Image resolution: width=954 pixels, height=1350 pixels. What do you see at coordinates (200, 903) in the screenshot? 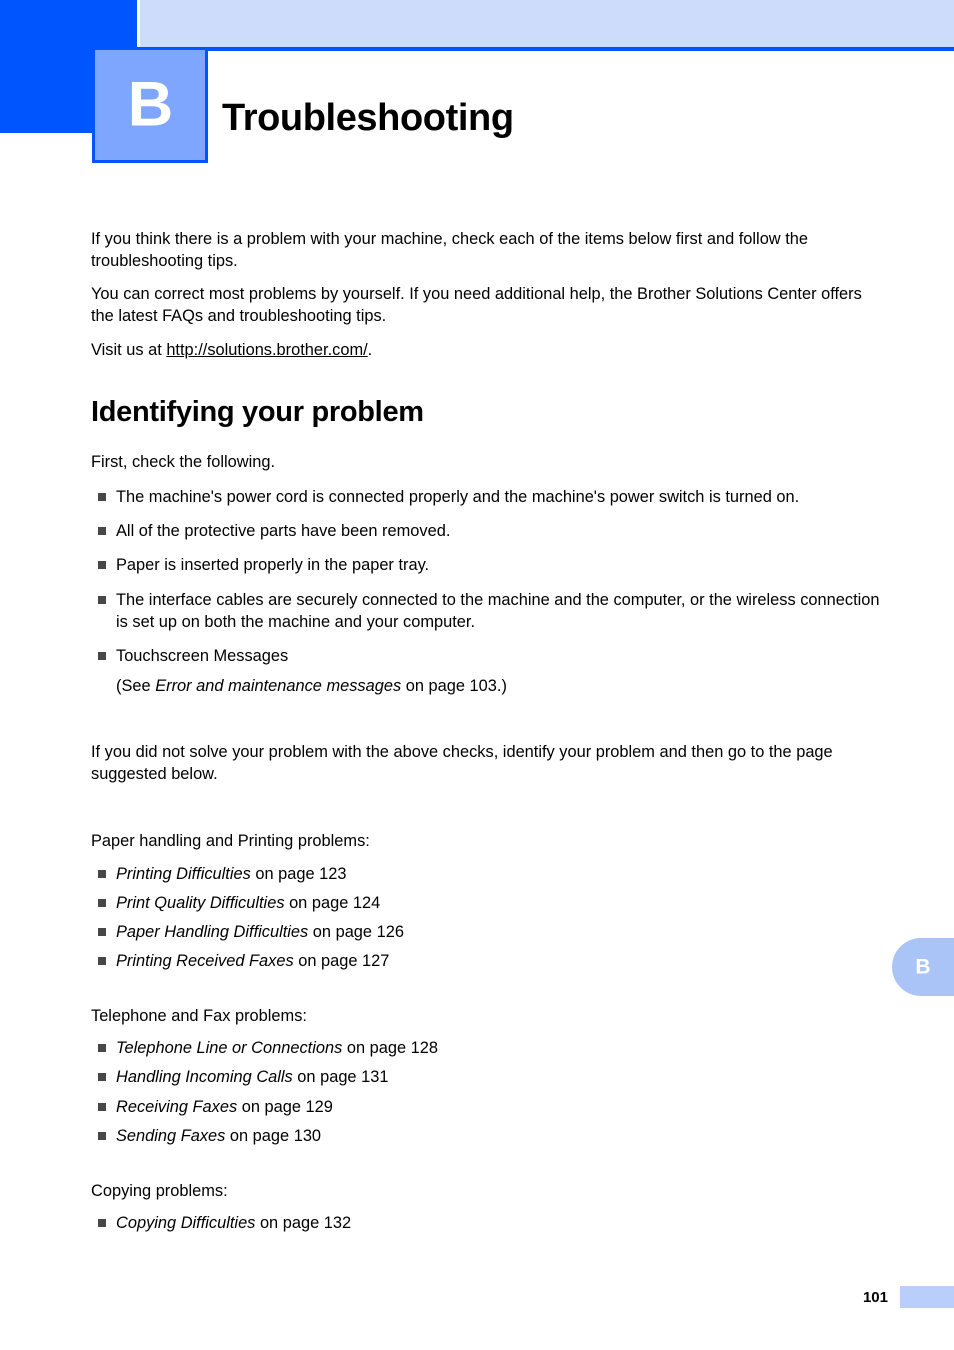
I see `cross-reference-title: Print Quality Difficulties` at bounding box center [200, 903].